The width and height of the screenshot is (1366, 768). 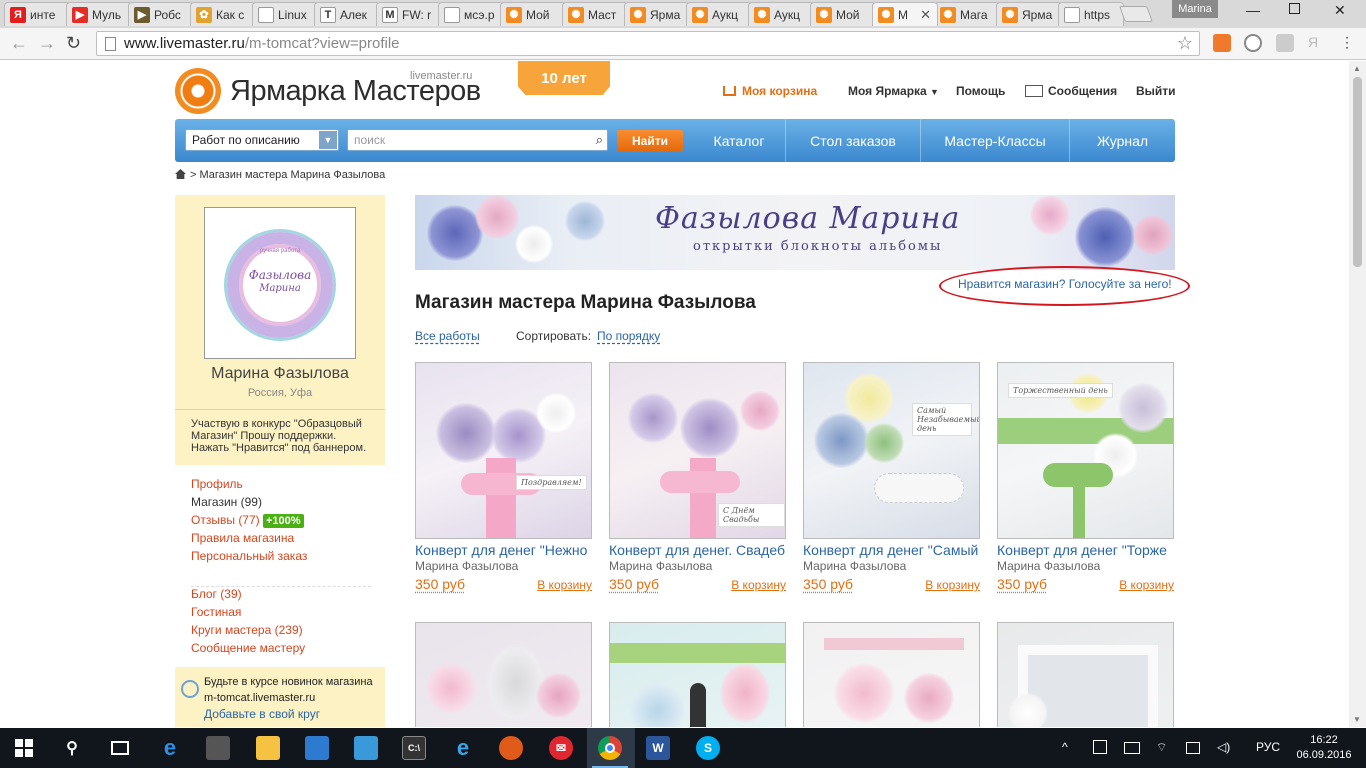 What do you see at coordinates (447, 336) in the screenshot?
I see `all-works-link: Все работы` at bounding box center [447, 336].